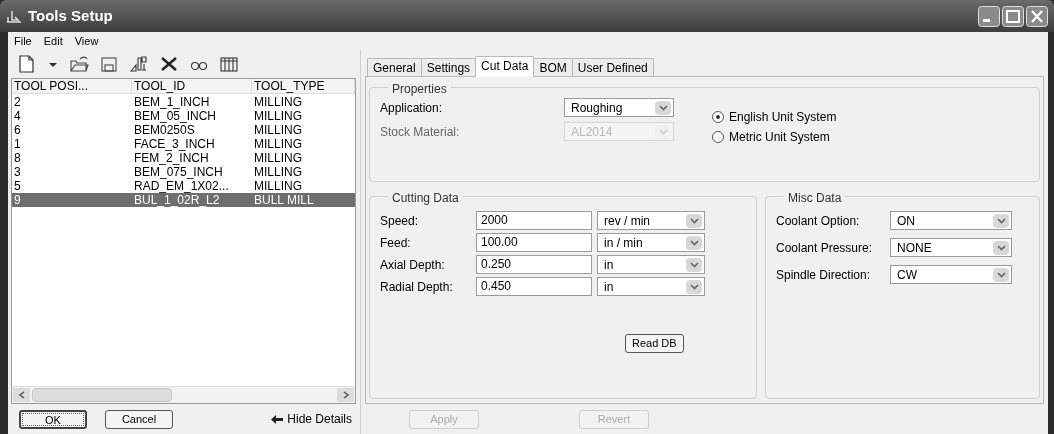  Describe the element at coordinates (177, 200) in the screenshot. I see `table-cell-text: BUL_1_02R_L2` at that location.